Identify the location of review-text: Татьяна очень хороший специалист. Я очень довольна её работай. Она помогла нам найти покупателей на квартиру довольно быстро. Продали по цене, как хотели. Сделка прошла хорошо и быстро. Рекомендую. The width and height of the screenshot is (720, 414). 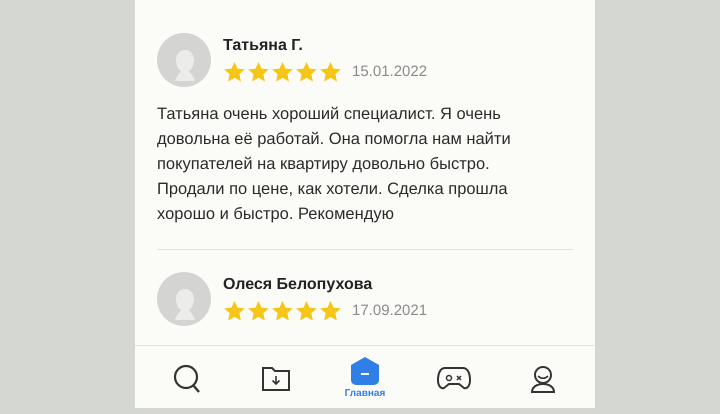
(334, 164).